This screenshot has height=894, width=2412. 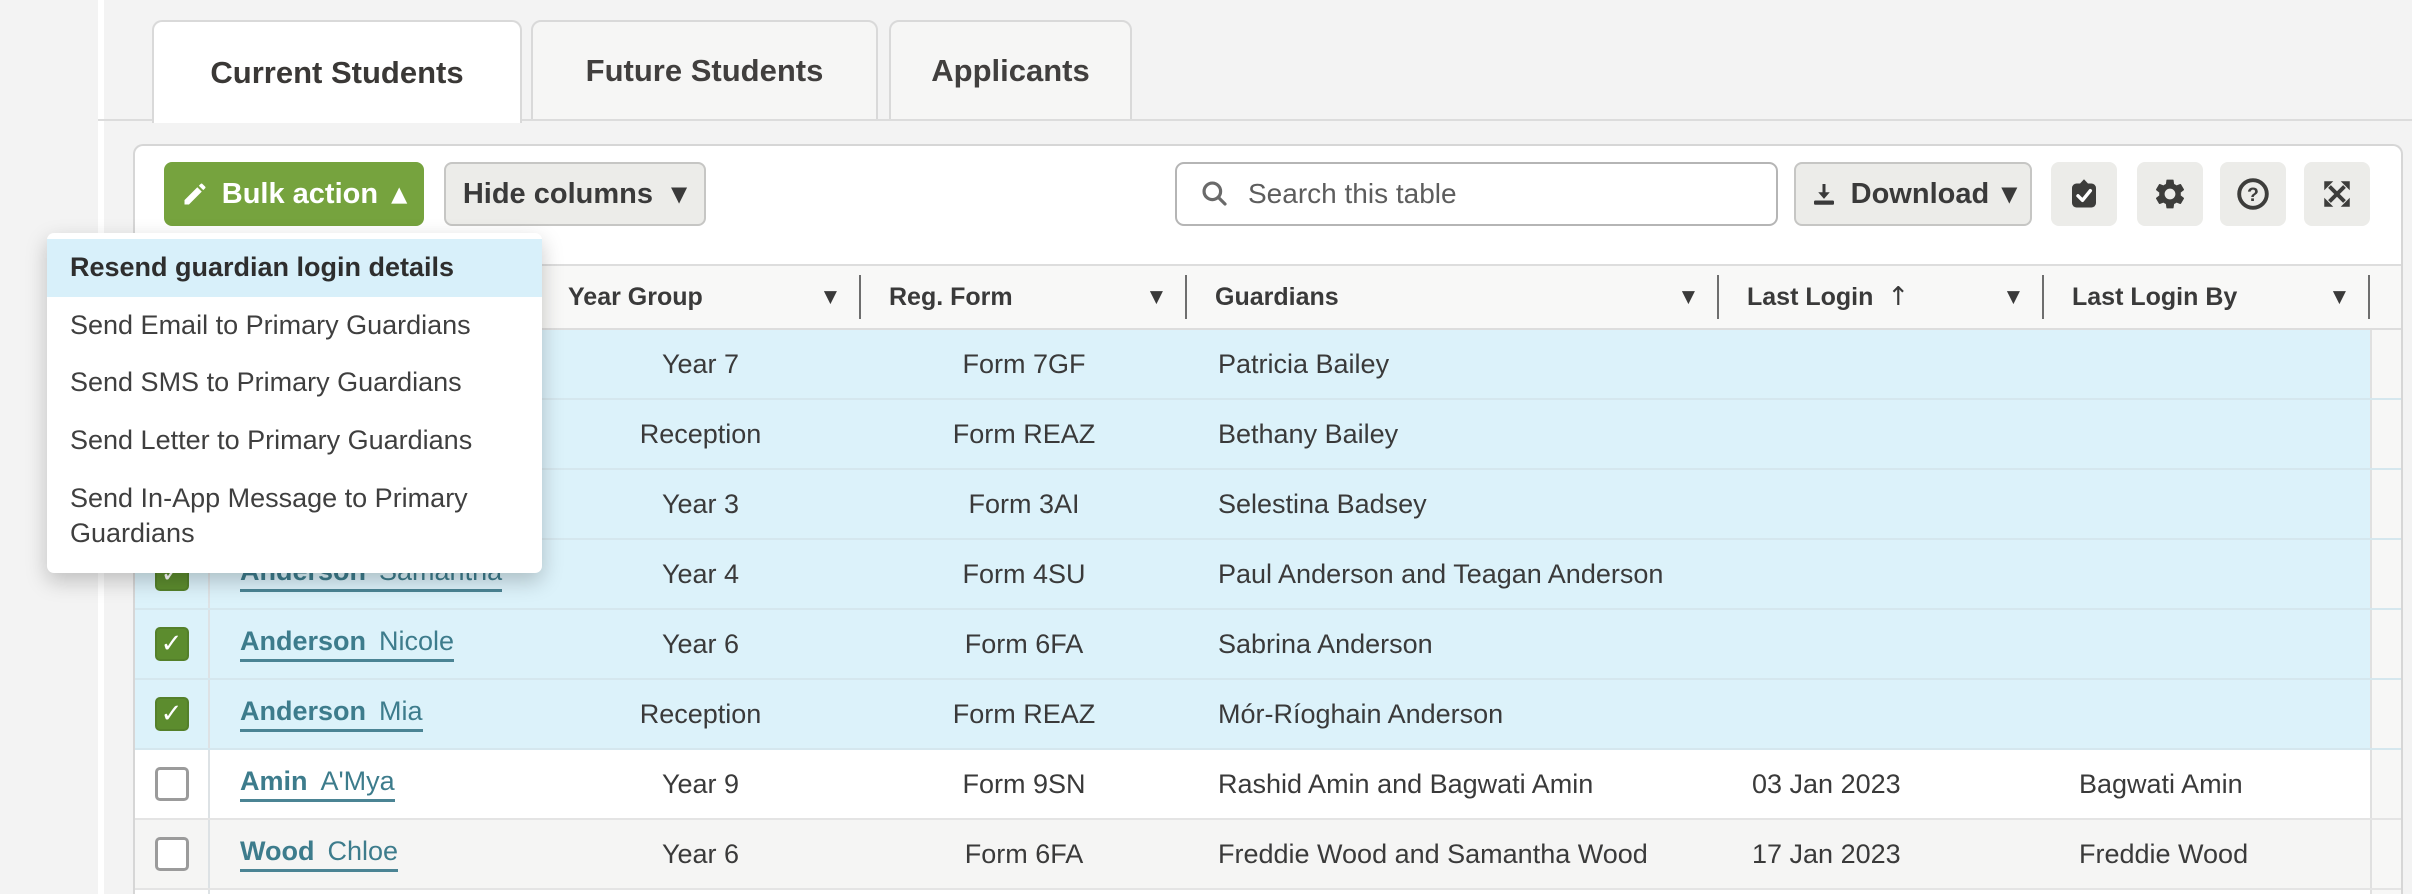 I want to click on last-login-by-cell: Freddie Wood, so click(x=2164, y=853).